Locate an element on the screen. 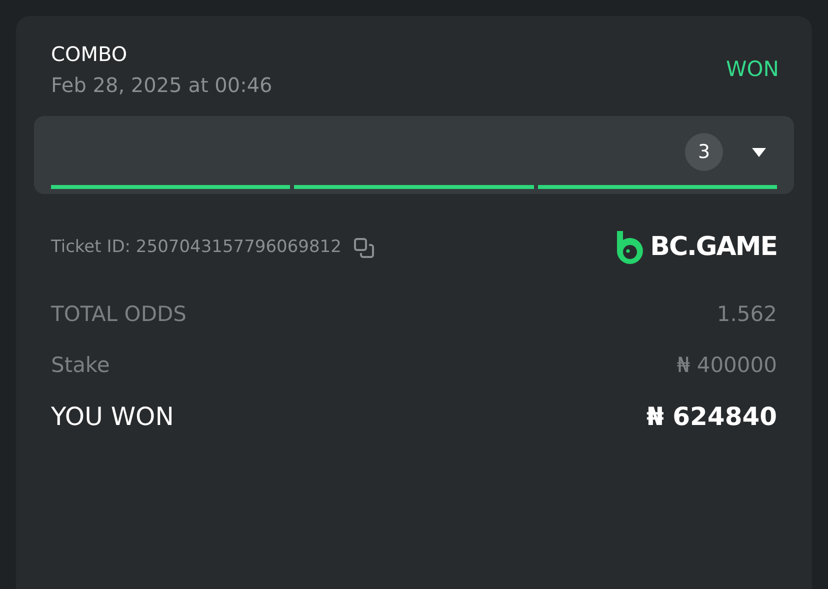 This screenshot has height=589, width=828. summary-value: ₦ 400000 is located at coordinates (726, 365).